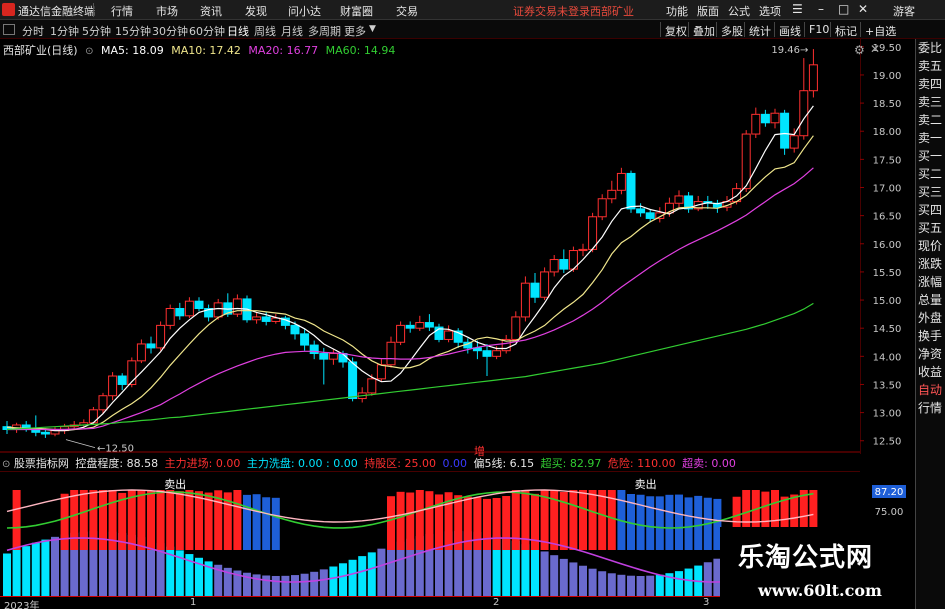  Describe the element at coordinates (207, 31) in the screenshot. I see `period-tab-60min: 60分钟` at that location.